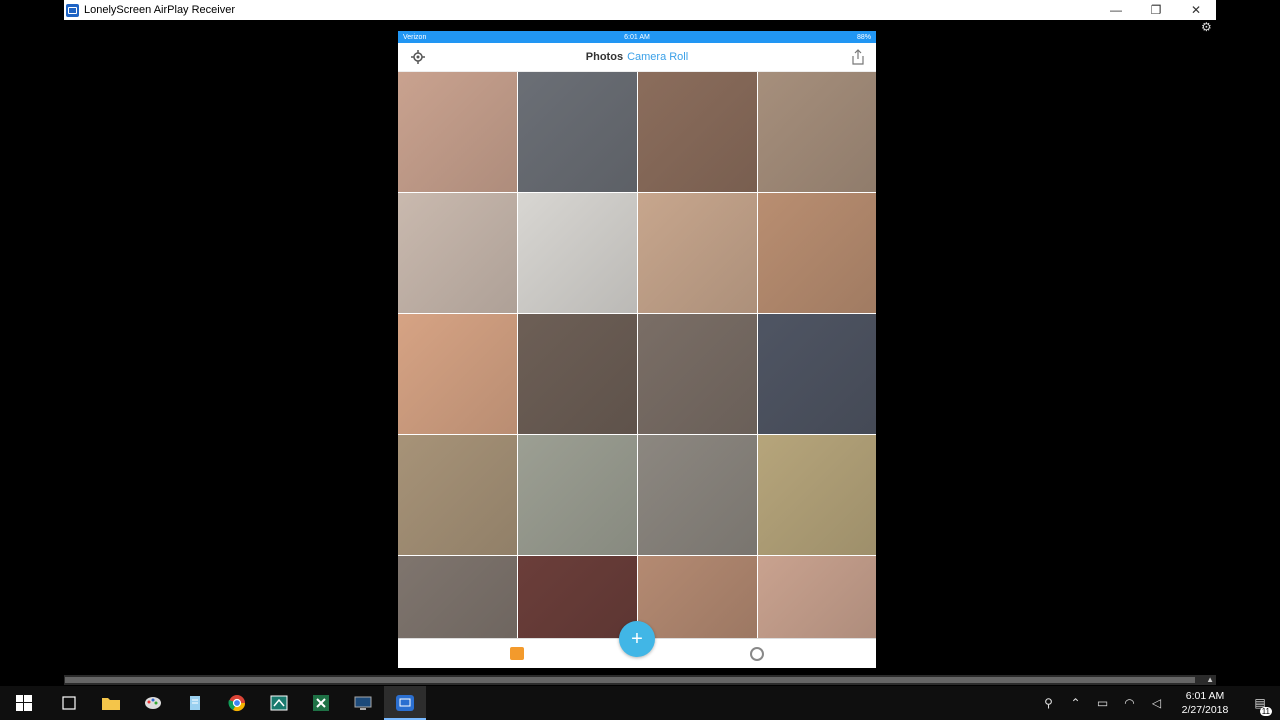 The image size is (1280, 720). Describe the element at coordinates (757, 654) in the screenshot. I see `hearing-tab-icon` at that location.